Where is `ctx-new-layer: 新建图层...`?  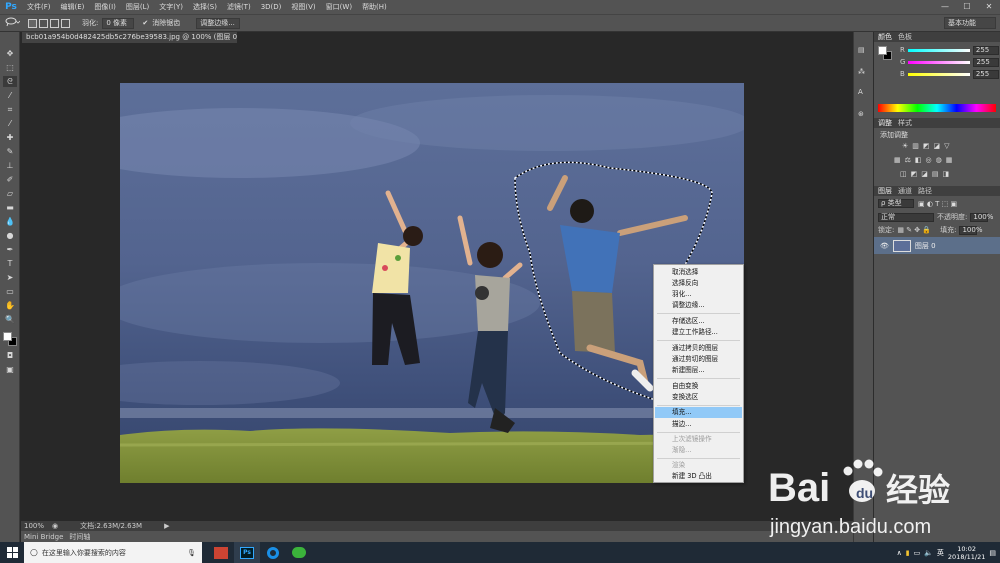 ctx-new-layer: 新建图层... is located at coordinates (698, 370).